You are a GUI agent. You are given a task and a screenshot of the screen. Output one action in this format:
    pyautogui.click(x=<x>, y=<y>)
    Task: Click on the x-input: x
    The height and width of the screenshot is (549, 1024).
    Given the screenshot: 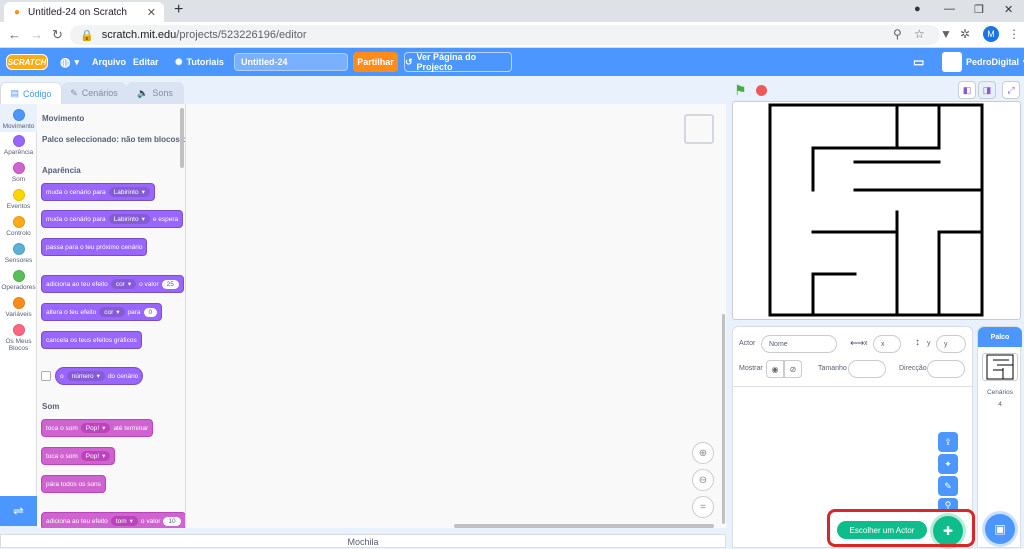 What is the action you would take?
    pyautogui.click(x=887, y=344)
    